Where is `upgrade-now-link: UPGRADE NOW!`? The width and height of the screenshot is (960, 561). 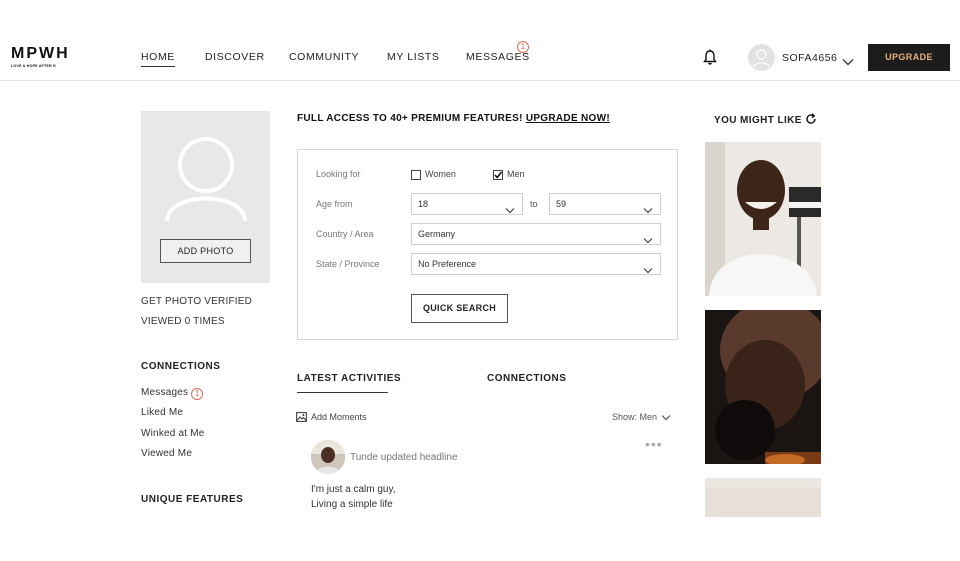
upgrade-now-link: UPGRADE NOW! is located at coordinates (568, 118).